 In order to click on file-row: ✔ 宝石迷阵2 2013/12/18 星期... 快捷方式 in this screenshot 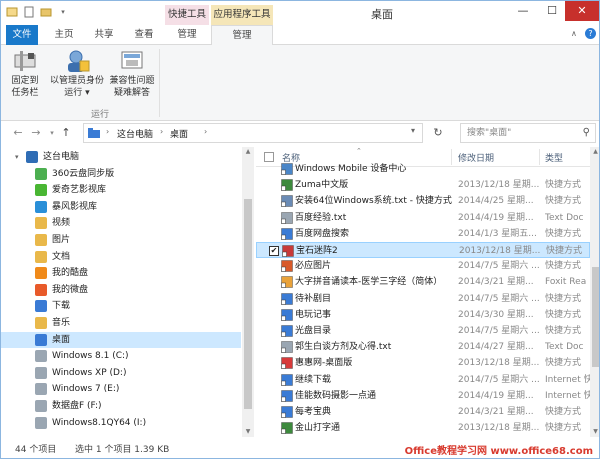, I will do `click(423, 250)`.